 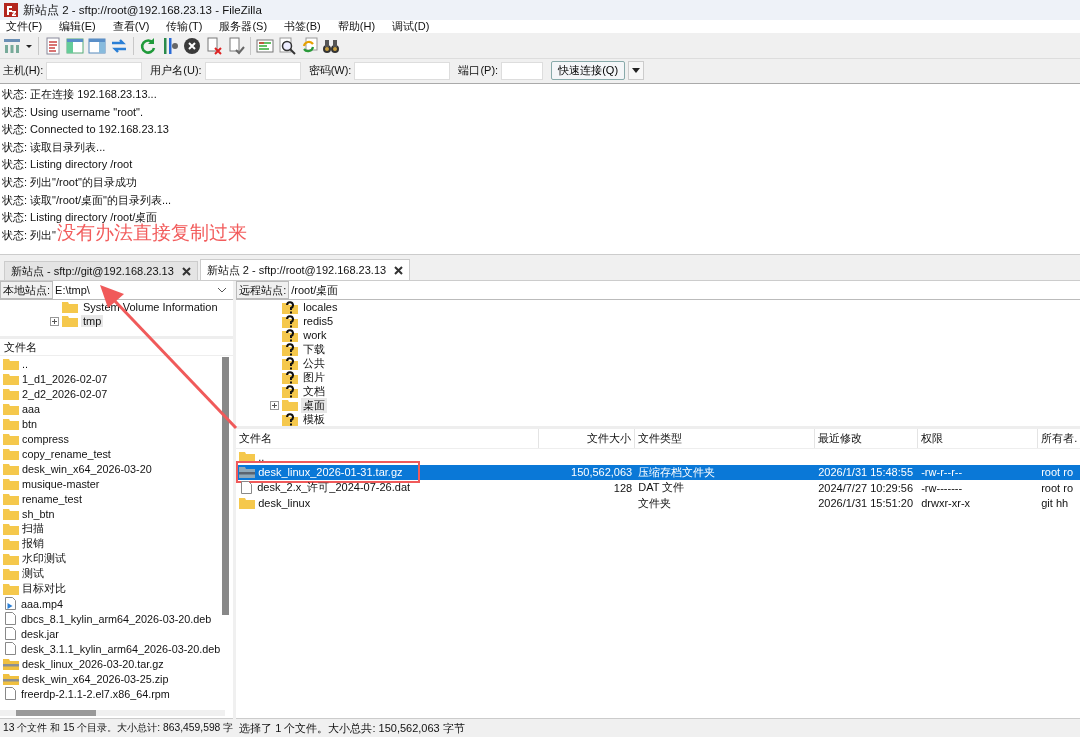 I want to click on tree-item: 下载, so click(x=314, y=349).